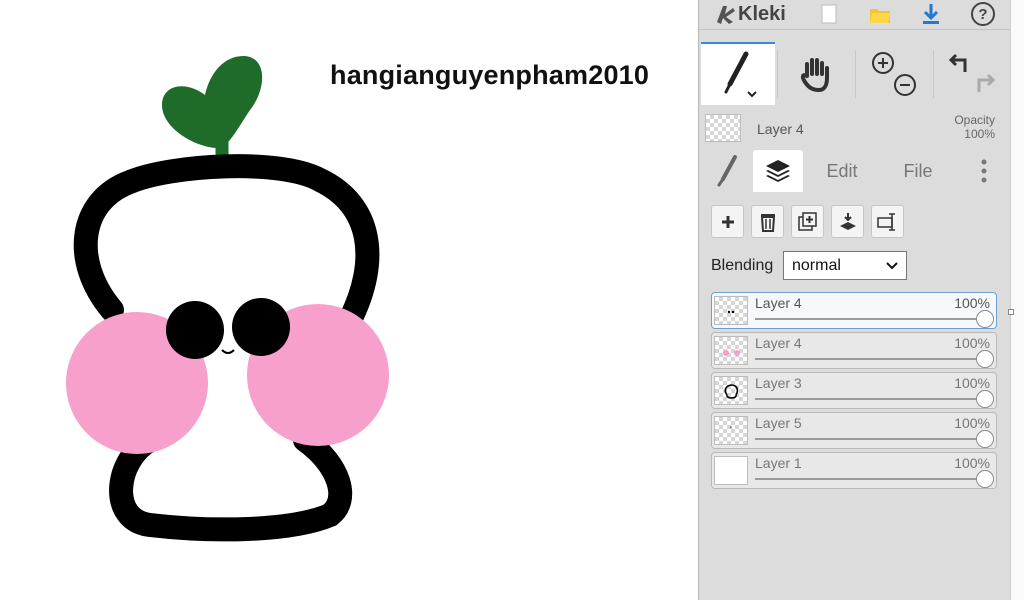 The height and width of the screenshot is (600, 1024). Describe the element at coordinates (195, 330) in the screenshot. I see `left-eye` at that location.